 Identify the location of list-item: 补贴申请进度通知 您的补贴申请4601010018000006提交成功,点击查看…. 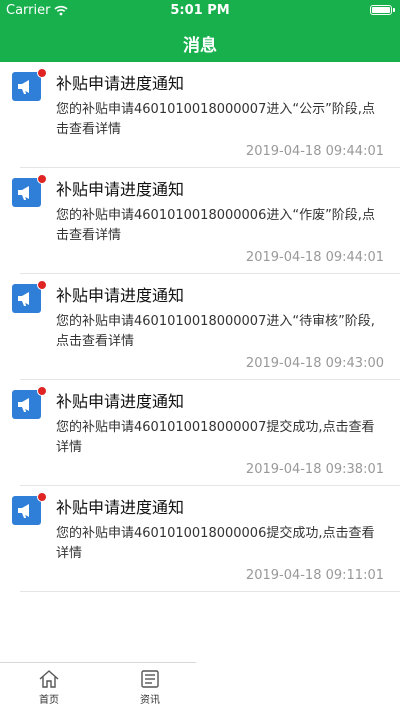
(200, 539).